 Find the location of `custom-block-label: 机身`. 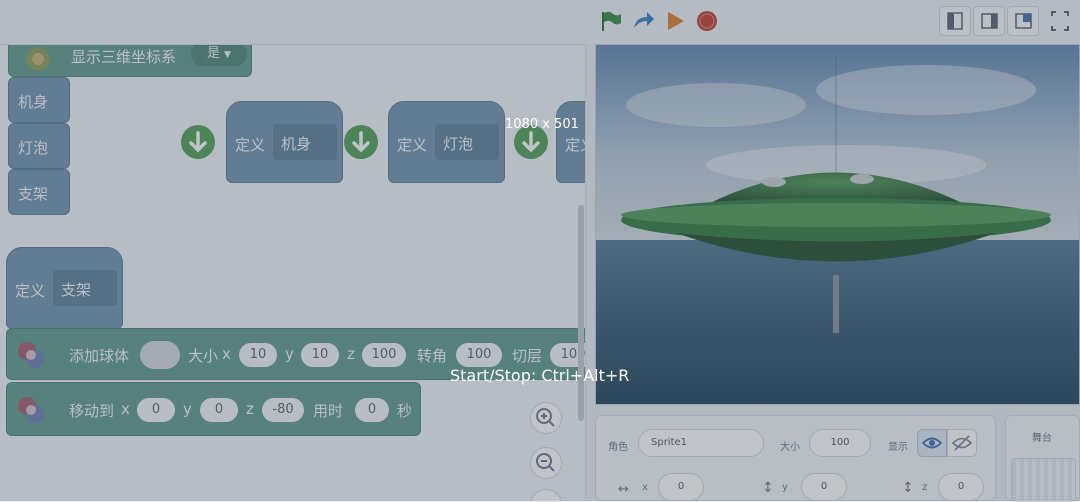

custom-block-label: 机身 is located at coordinates (33, 102).